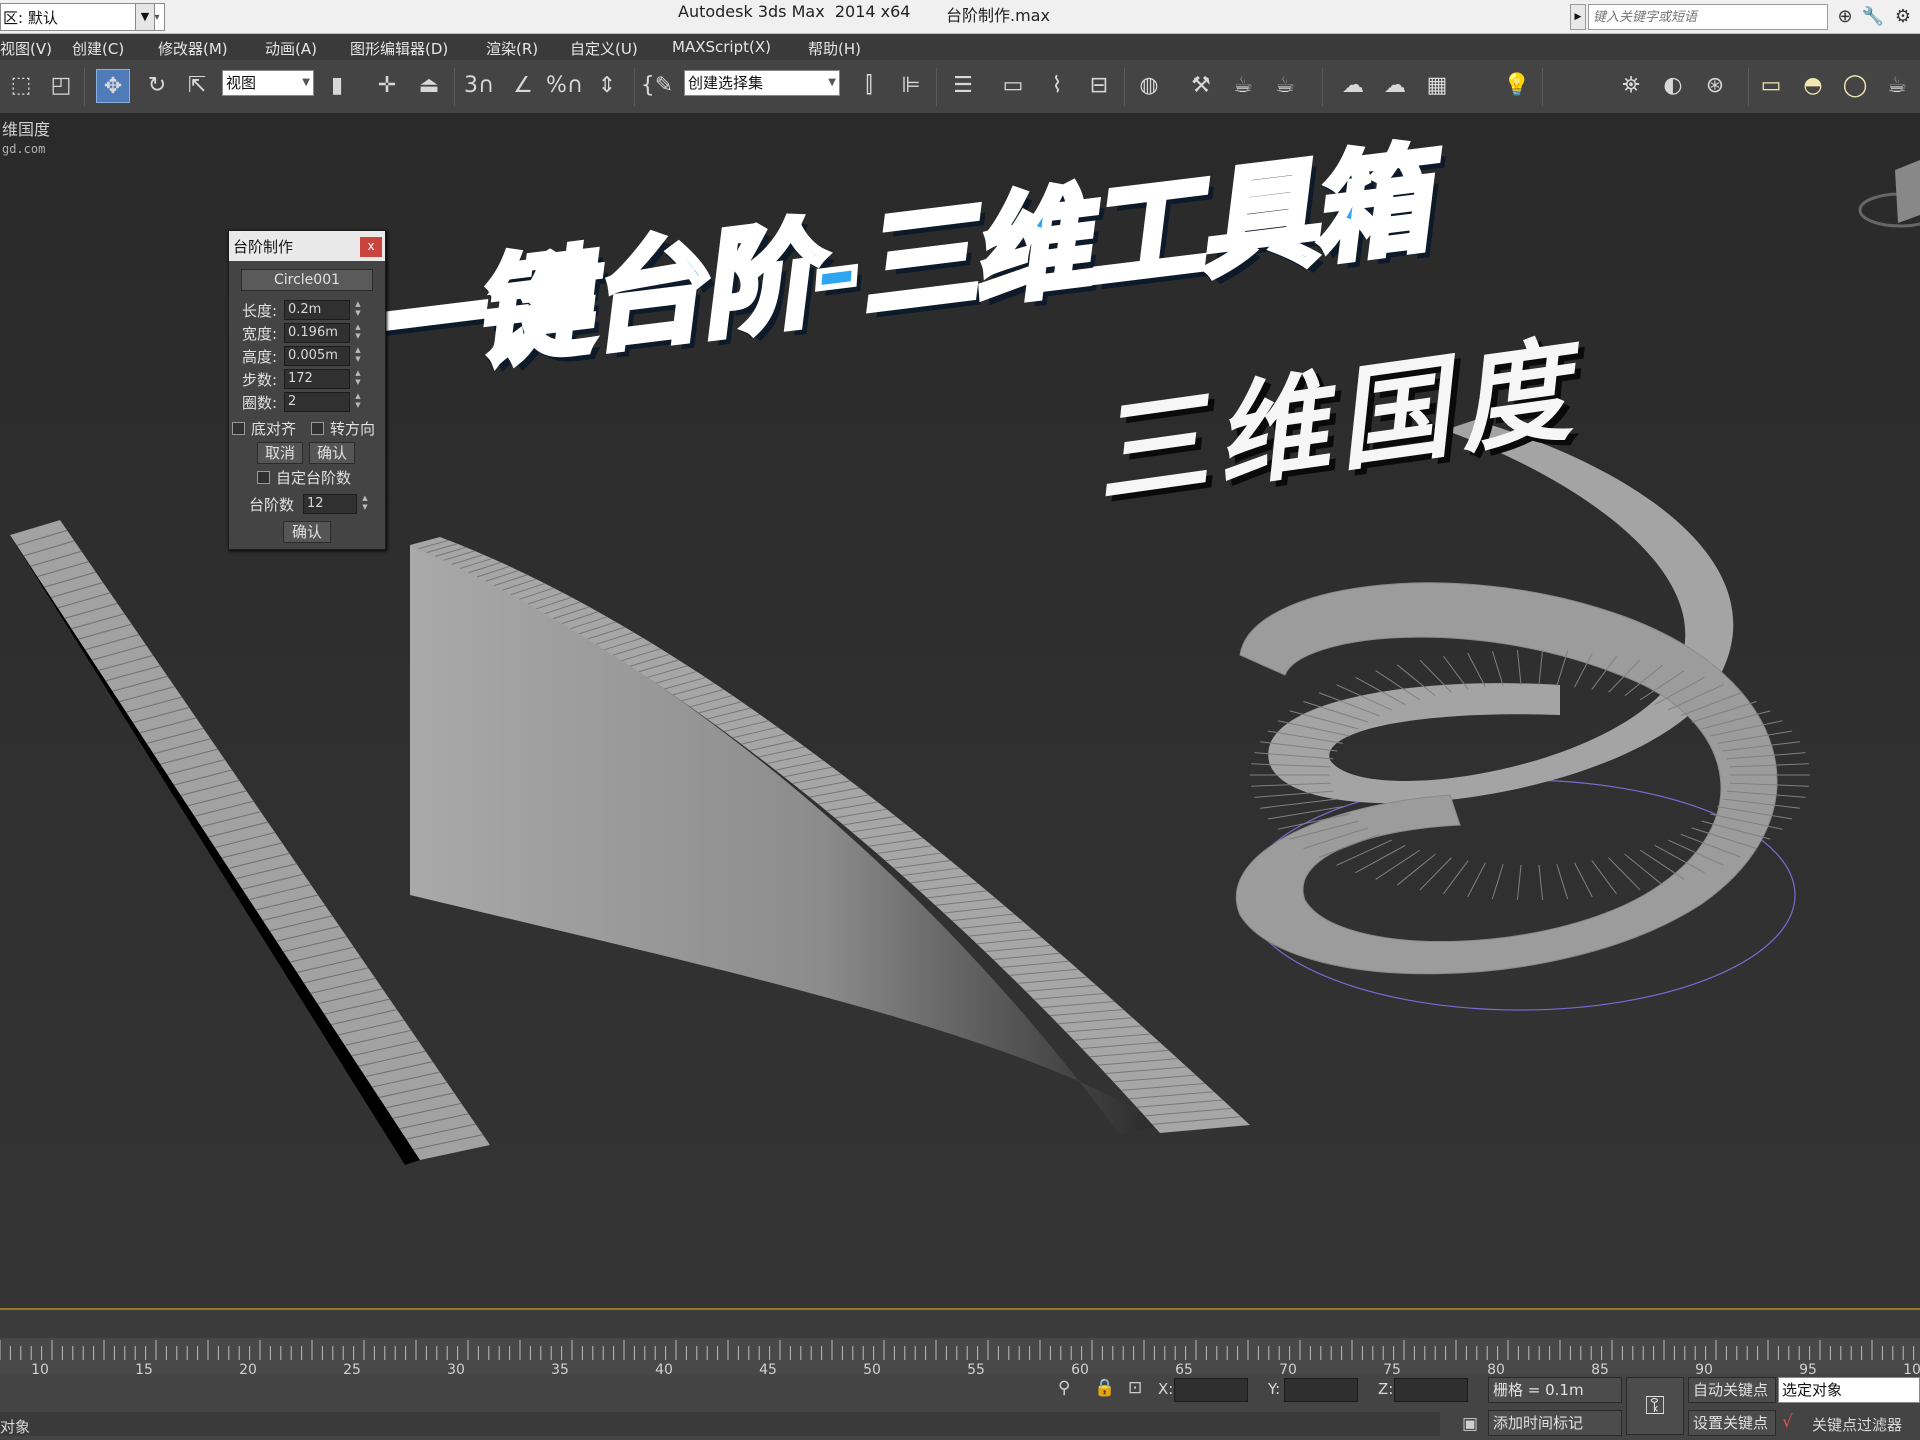 This screenshot has width=1920, height=1440. I want to click on render-production-icon: ☕, so click(1285, 86).